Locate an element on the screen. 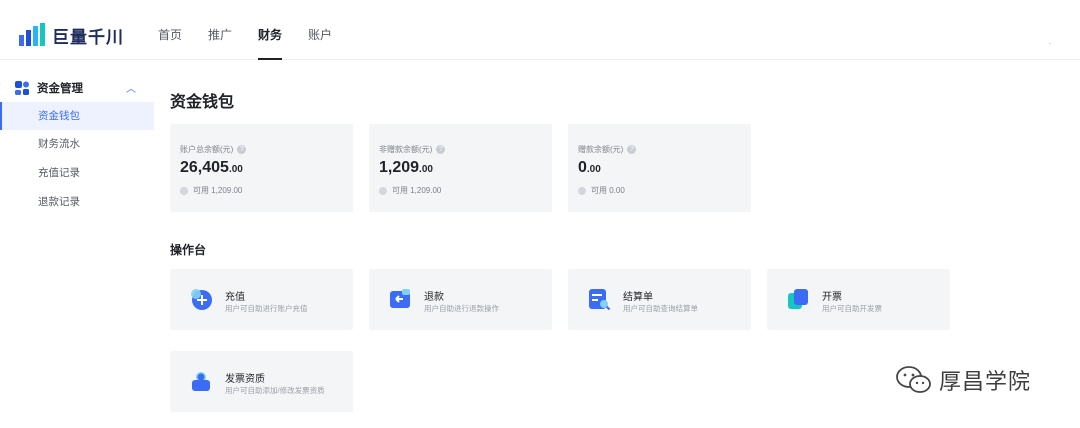 Image resolution: width=1080 pixels, height=428 pixels. balance-amount: 26,405.00 is located at coordinates (211, 168).